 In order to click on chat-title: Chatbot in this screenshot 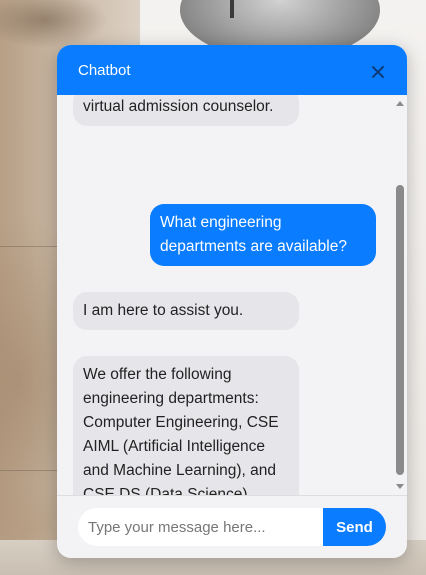, I will do `click(104, 70)`.